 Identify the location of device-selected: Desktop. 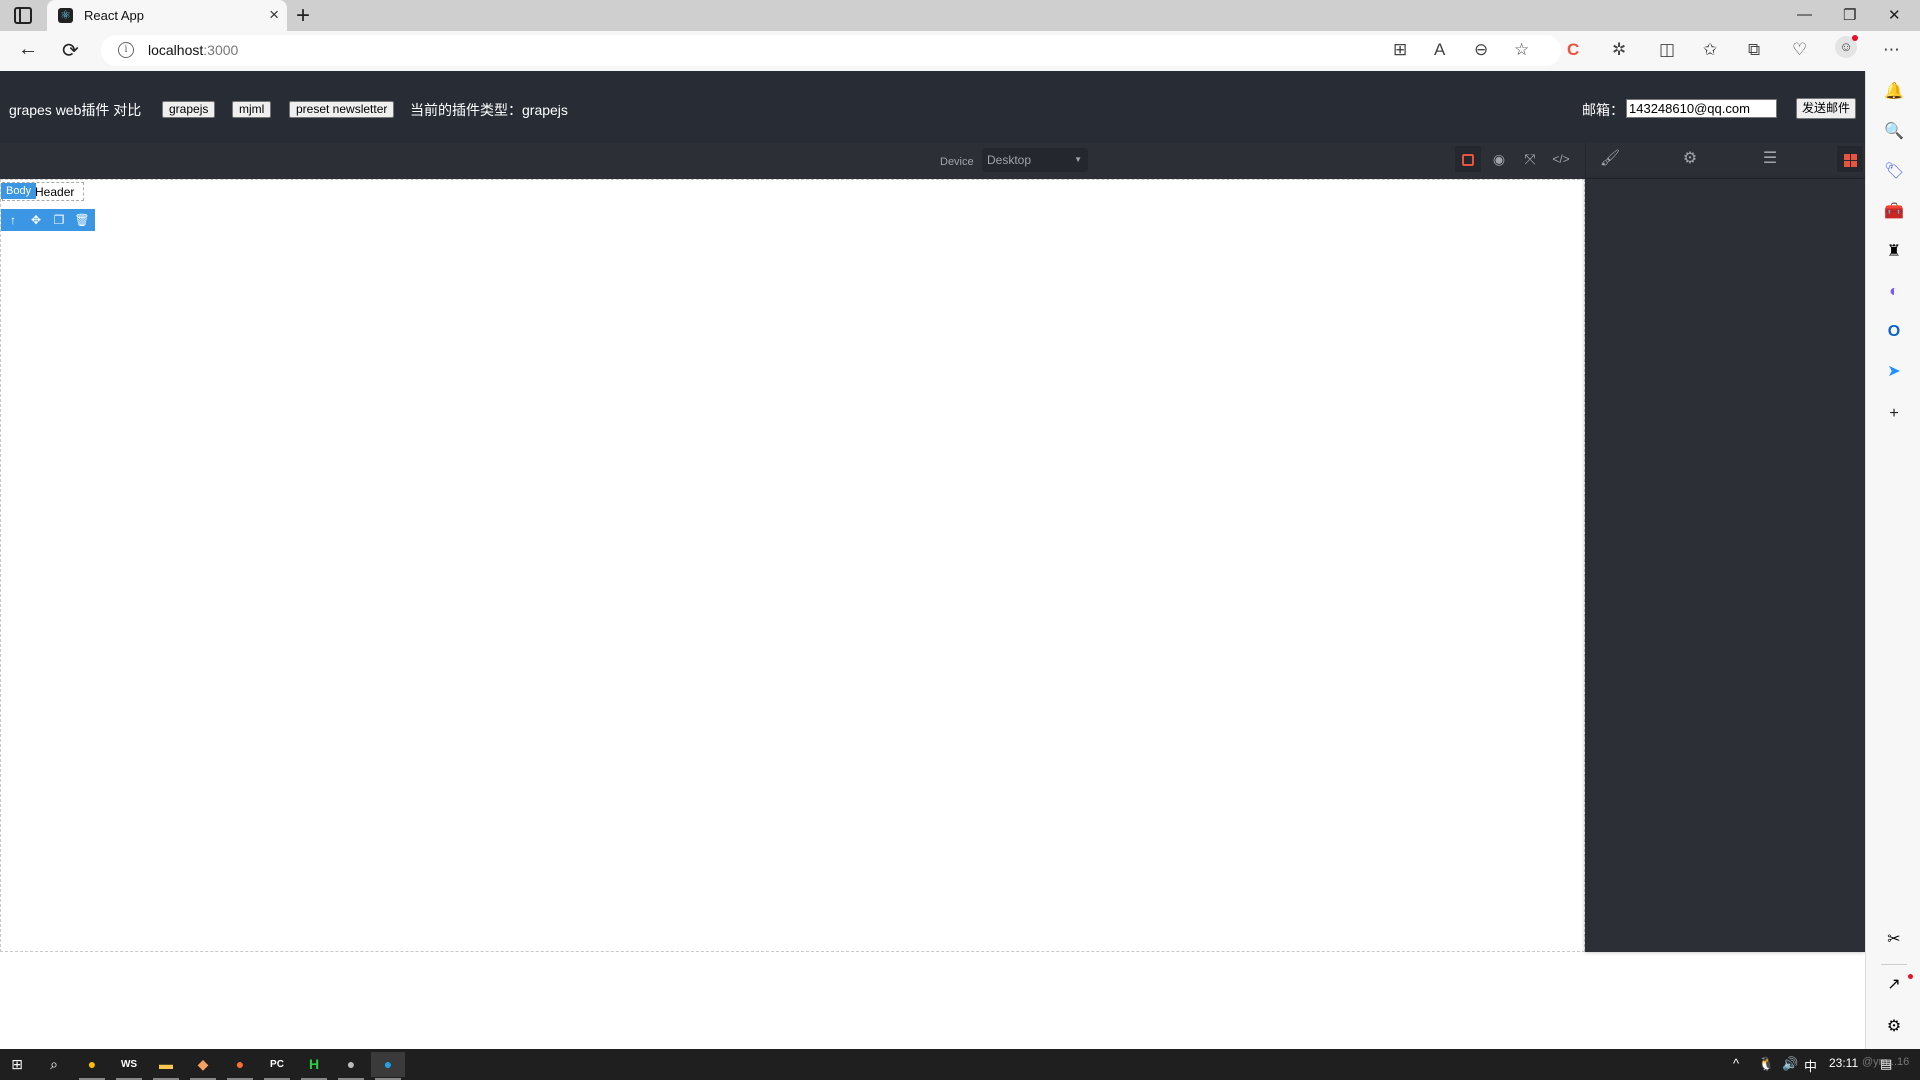
(1009, 160).